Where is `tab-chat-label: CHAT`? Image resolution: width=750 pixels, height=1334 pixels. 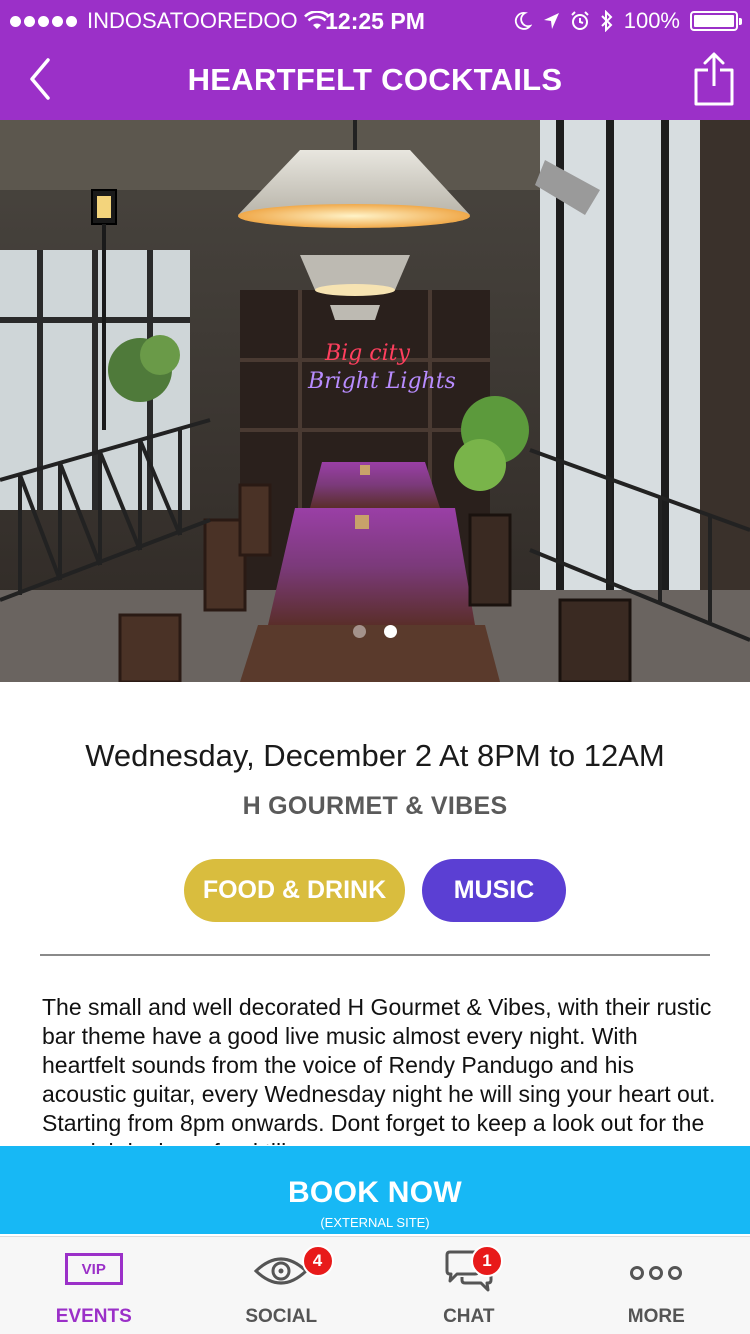 tab-chat-label: CHAT is located at coordinates (469, 1316).